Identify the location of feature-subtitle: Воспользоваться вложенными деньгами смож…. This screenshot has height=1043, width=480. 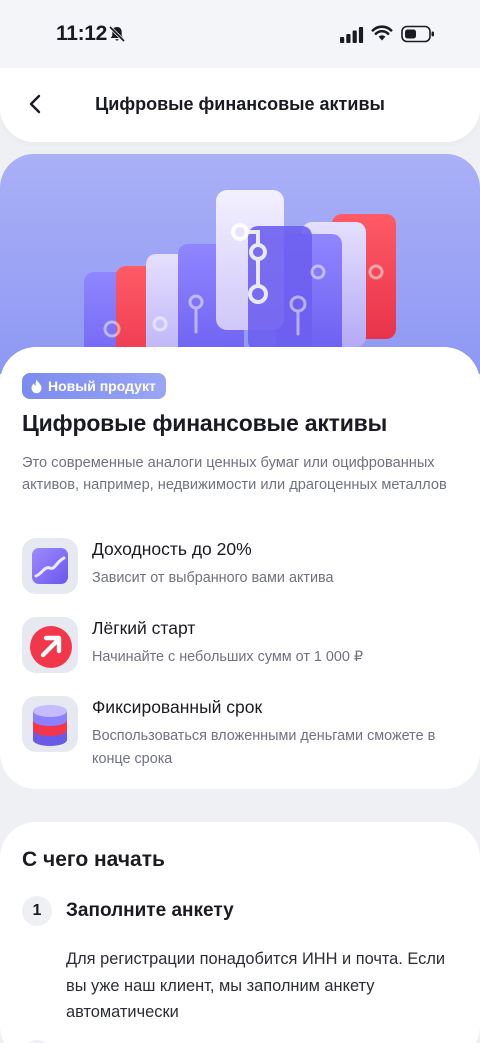
(264, 747).